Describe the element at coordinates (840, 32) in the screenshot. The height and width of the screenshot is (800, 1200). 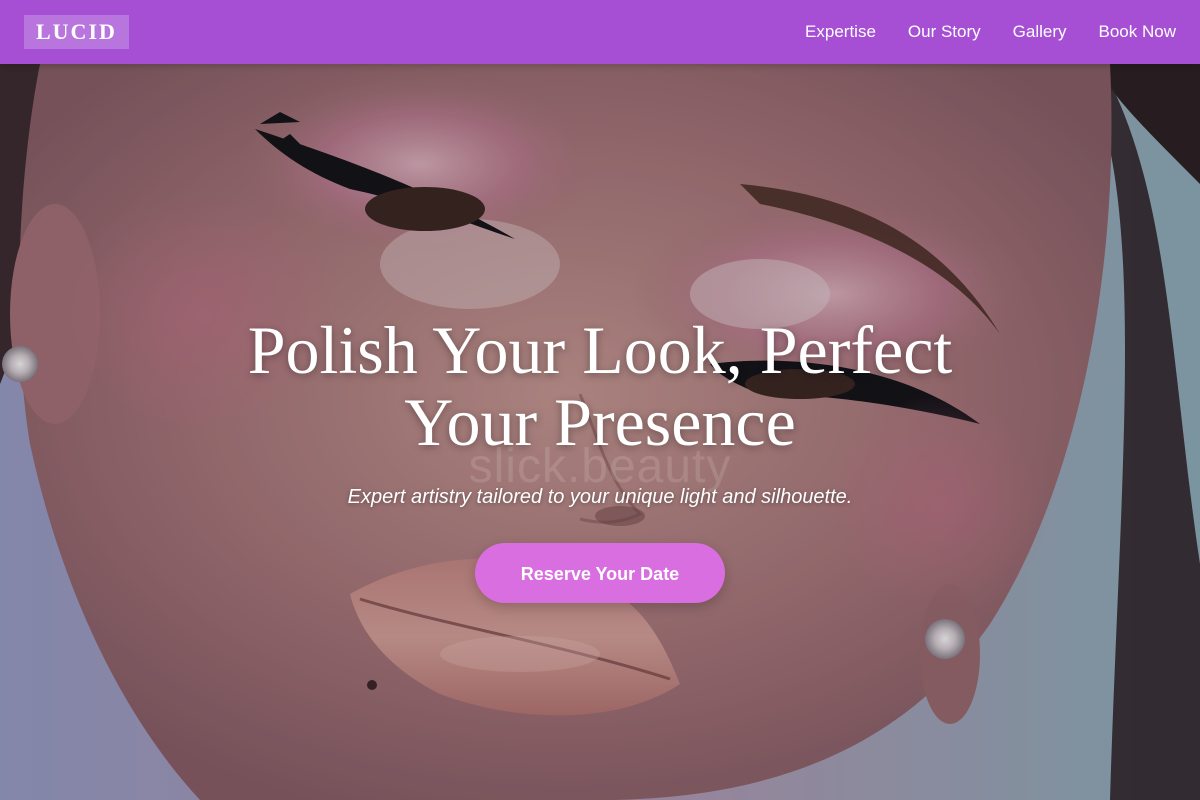
I see `nav-link-expertise: Expertise` at that location.